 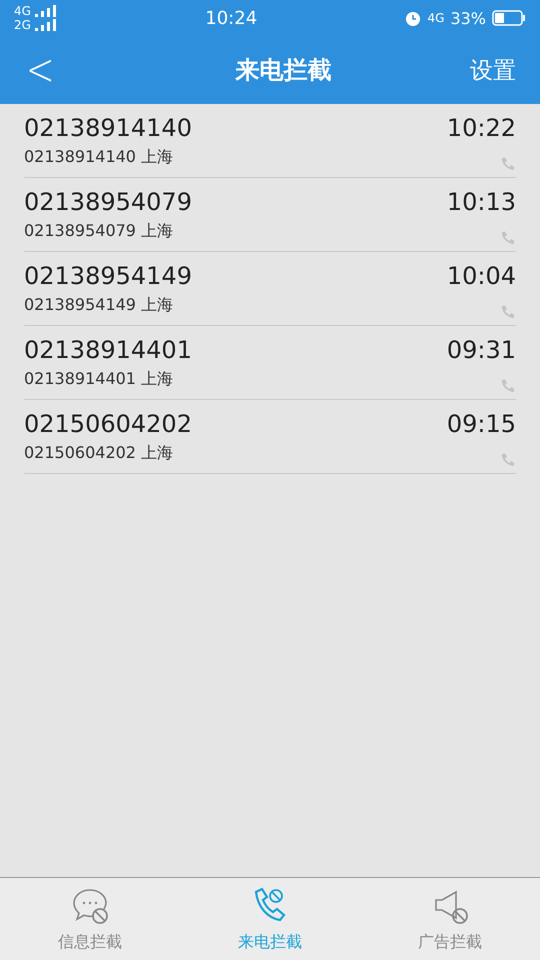 What do you see at coordinates (413, 18) in the screenshot?
I see `alarm-icon` at bounding box center [413, 18].